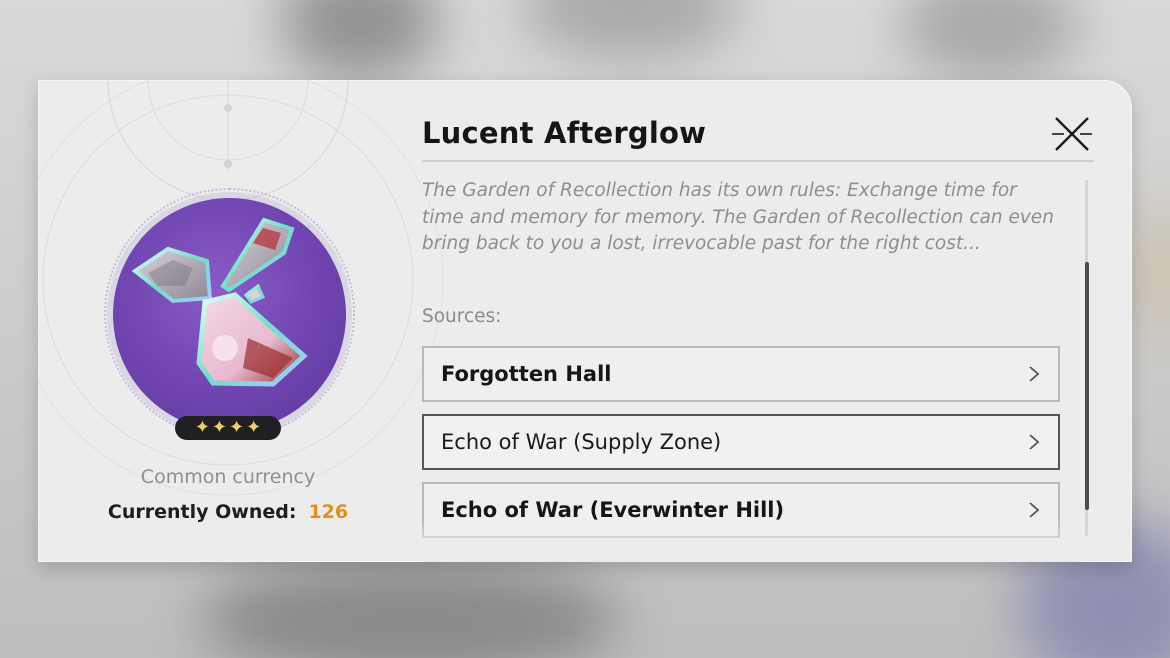 The width and height of the screenshot is (1170, 658). Describe the element at coordinates (219, 302) in the screenshot. I see `lucent-afterglow-shards-icon` at that location.